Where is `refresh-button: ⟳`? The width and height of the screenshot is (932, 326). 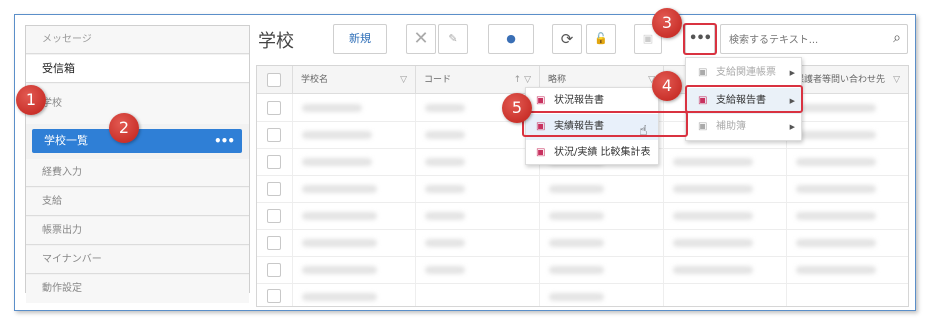
refresh-button: ⟳ is located at coordinates (567, 39).